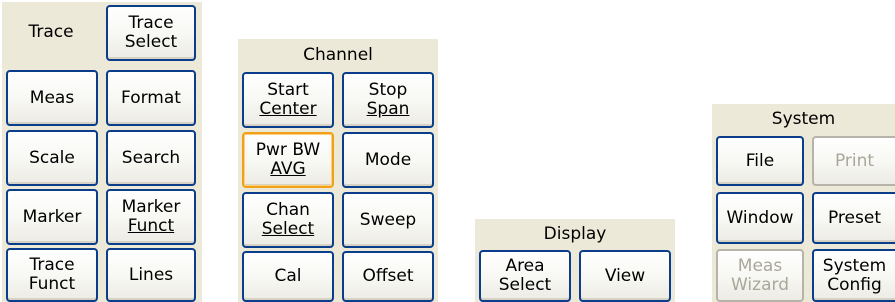 The width and height of the screenshot is (895, 302). I want to click on trace-select-line1: Trace, so click(151, 23).